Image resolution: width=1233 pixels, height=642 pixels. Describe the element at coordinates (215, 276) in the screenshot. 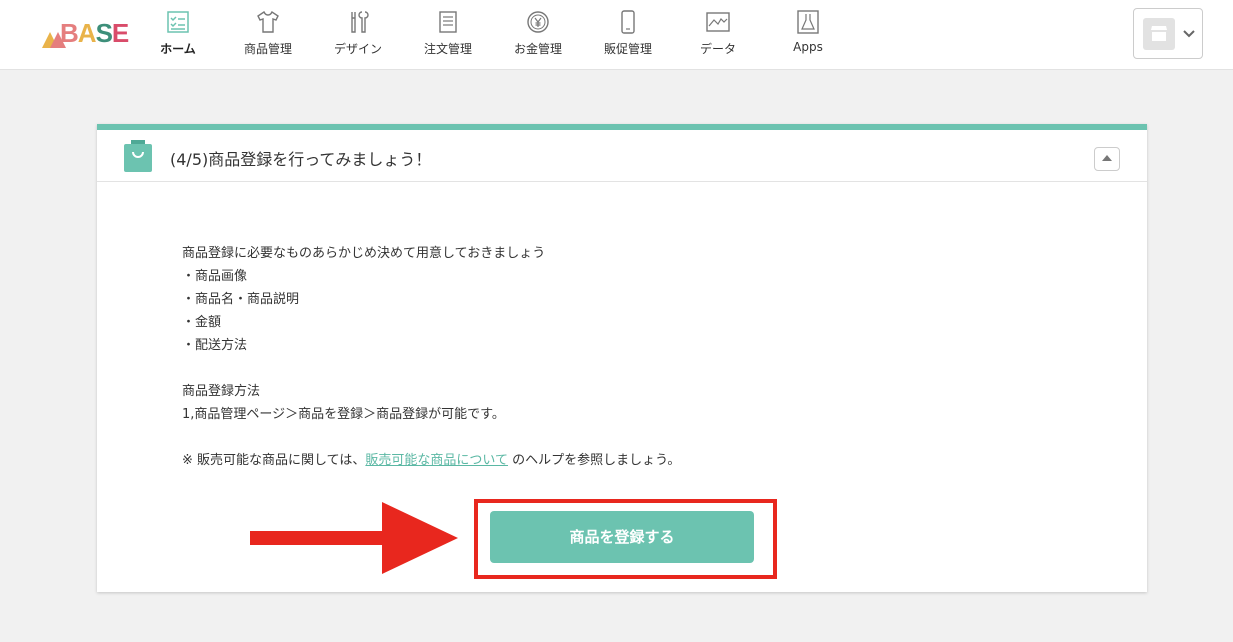

I see `list-item: ・商品画像` at that location.